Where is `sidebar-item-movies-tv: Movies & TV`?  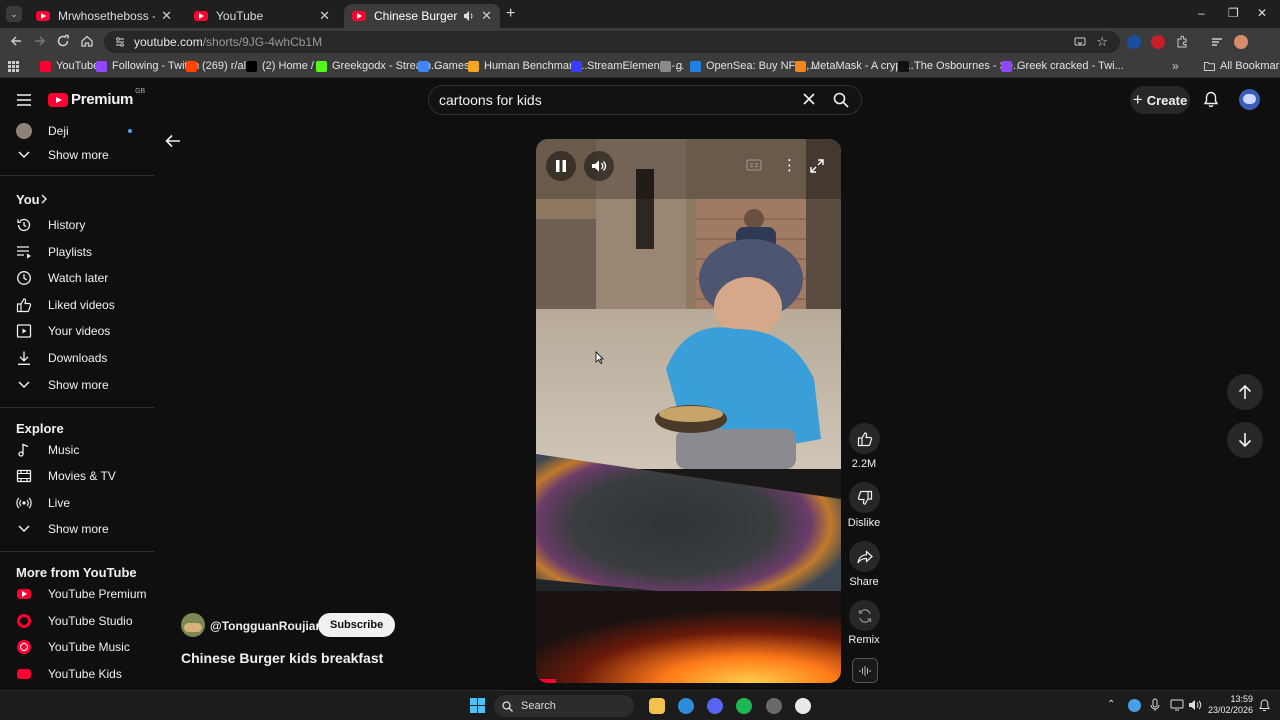
sidebar-item-movies-tv: Movies & TV is located at coordinates (77, 476).